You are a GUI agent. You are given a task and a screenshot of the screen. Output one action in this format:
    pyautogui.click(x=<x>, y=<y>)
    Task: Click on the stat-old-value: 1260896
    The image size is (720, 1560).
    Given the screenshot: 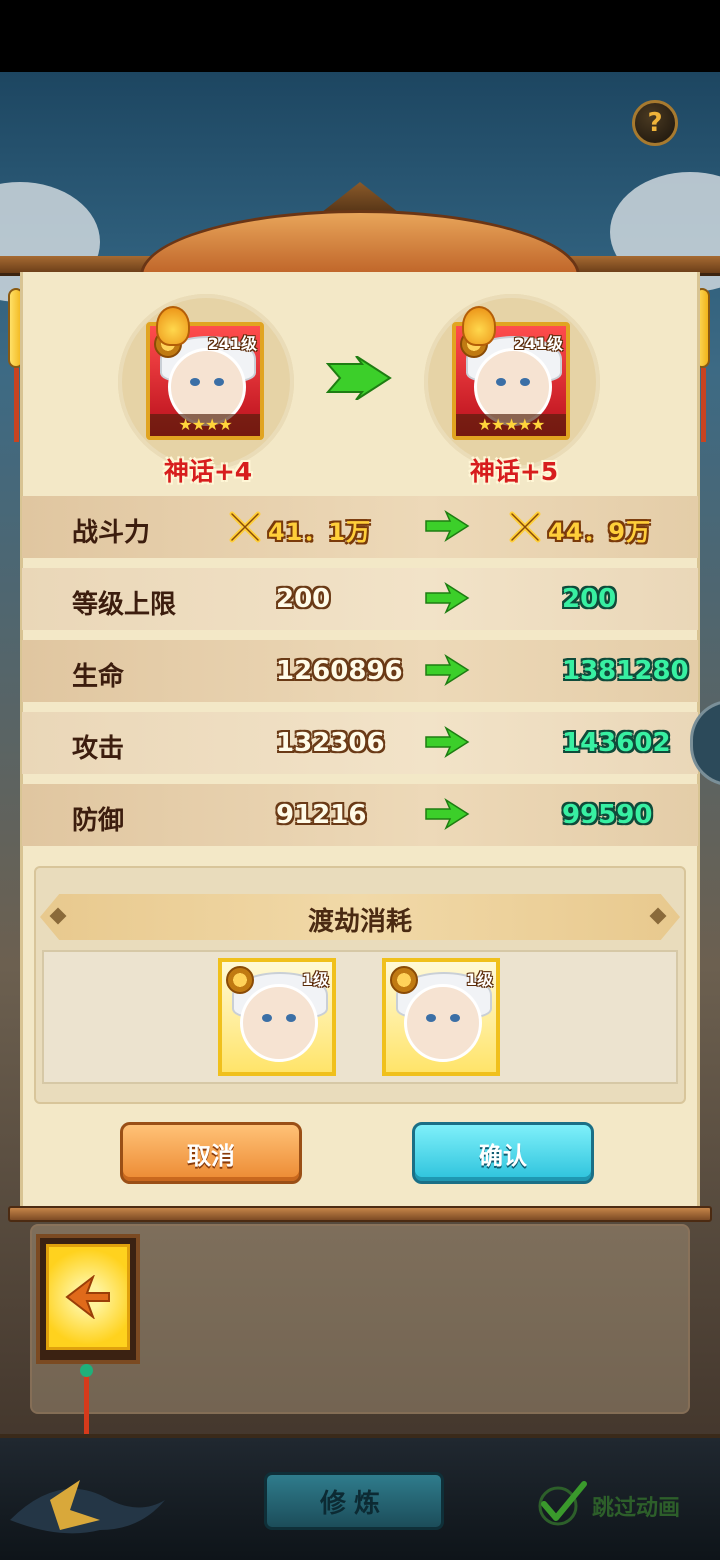 What is the action you would take?
    pyautogui.click(x=339, y=671)
    